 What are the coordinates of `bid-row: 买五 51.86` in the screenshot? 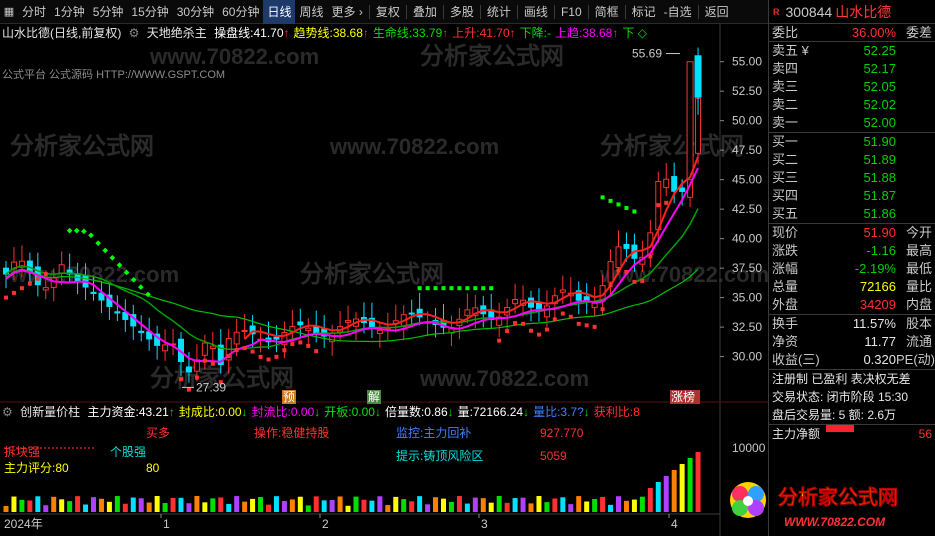 It's located at (852, 214).